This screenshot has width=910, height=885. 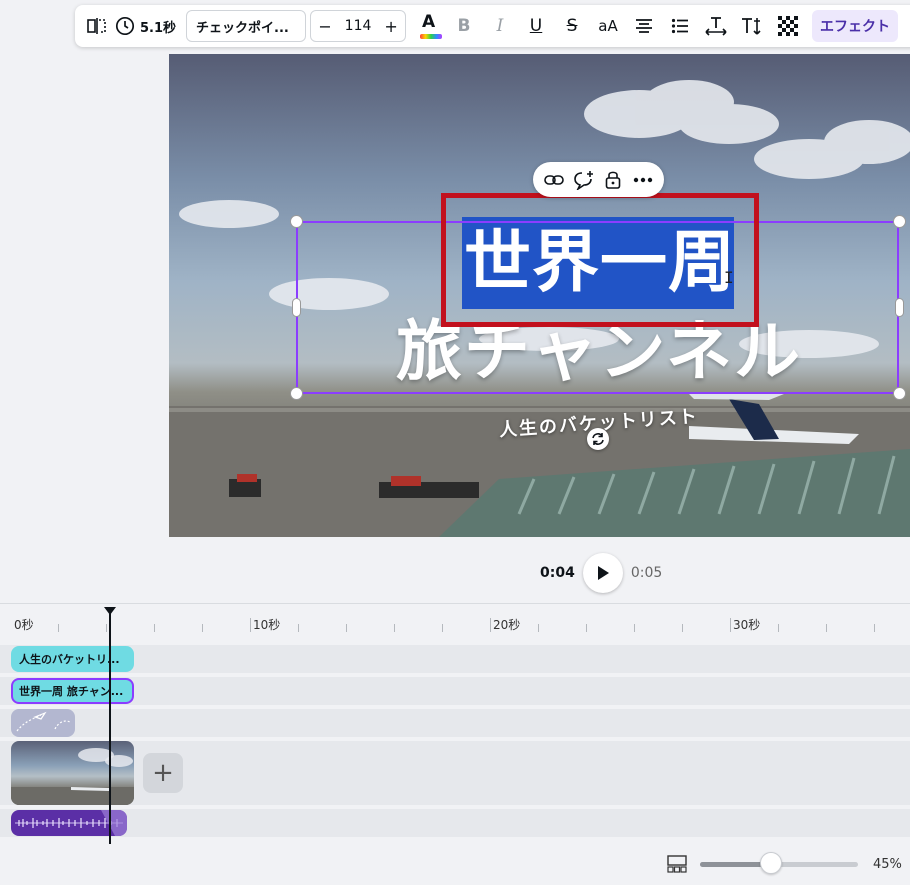 I want to click on underline-button: U, so click(x=536, y=26).